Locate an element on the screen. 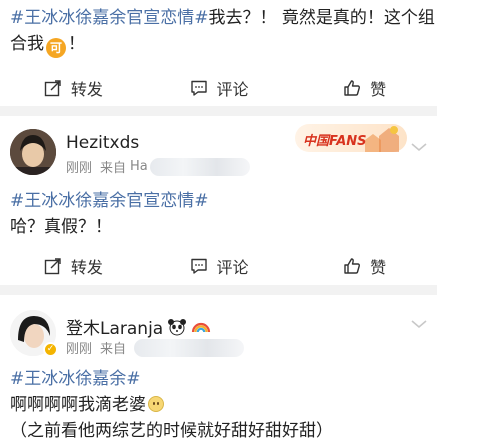  post2-username: Hezitxds is located at coordinates (102, 143).